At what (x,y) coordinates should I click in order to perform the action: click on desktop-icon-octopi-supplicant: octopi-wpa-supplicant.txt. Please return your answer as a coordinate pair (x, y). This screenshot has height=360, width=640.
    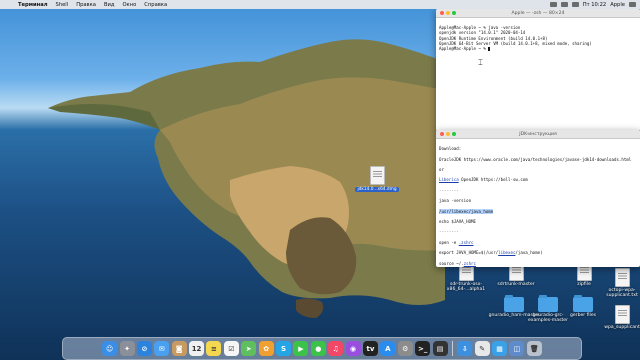
    Looking at the image, I should click on (618, 283).